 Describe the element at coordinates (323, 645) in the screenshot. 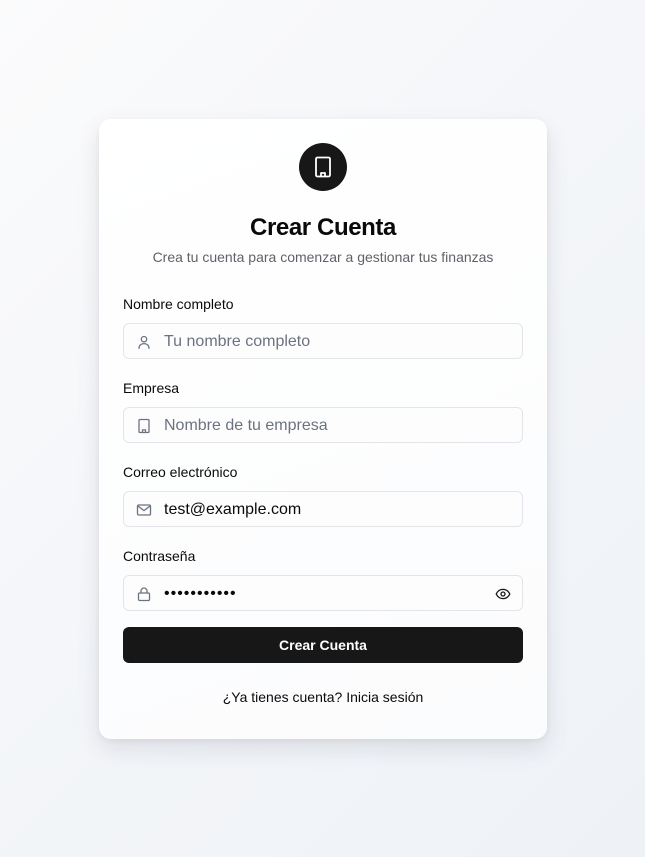

I see `create-account-button: Crear Cuenta` at that location.